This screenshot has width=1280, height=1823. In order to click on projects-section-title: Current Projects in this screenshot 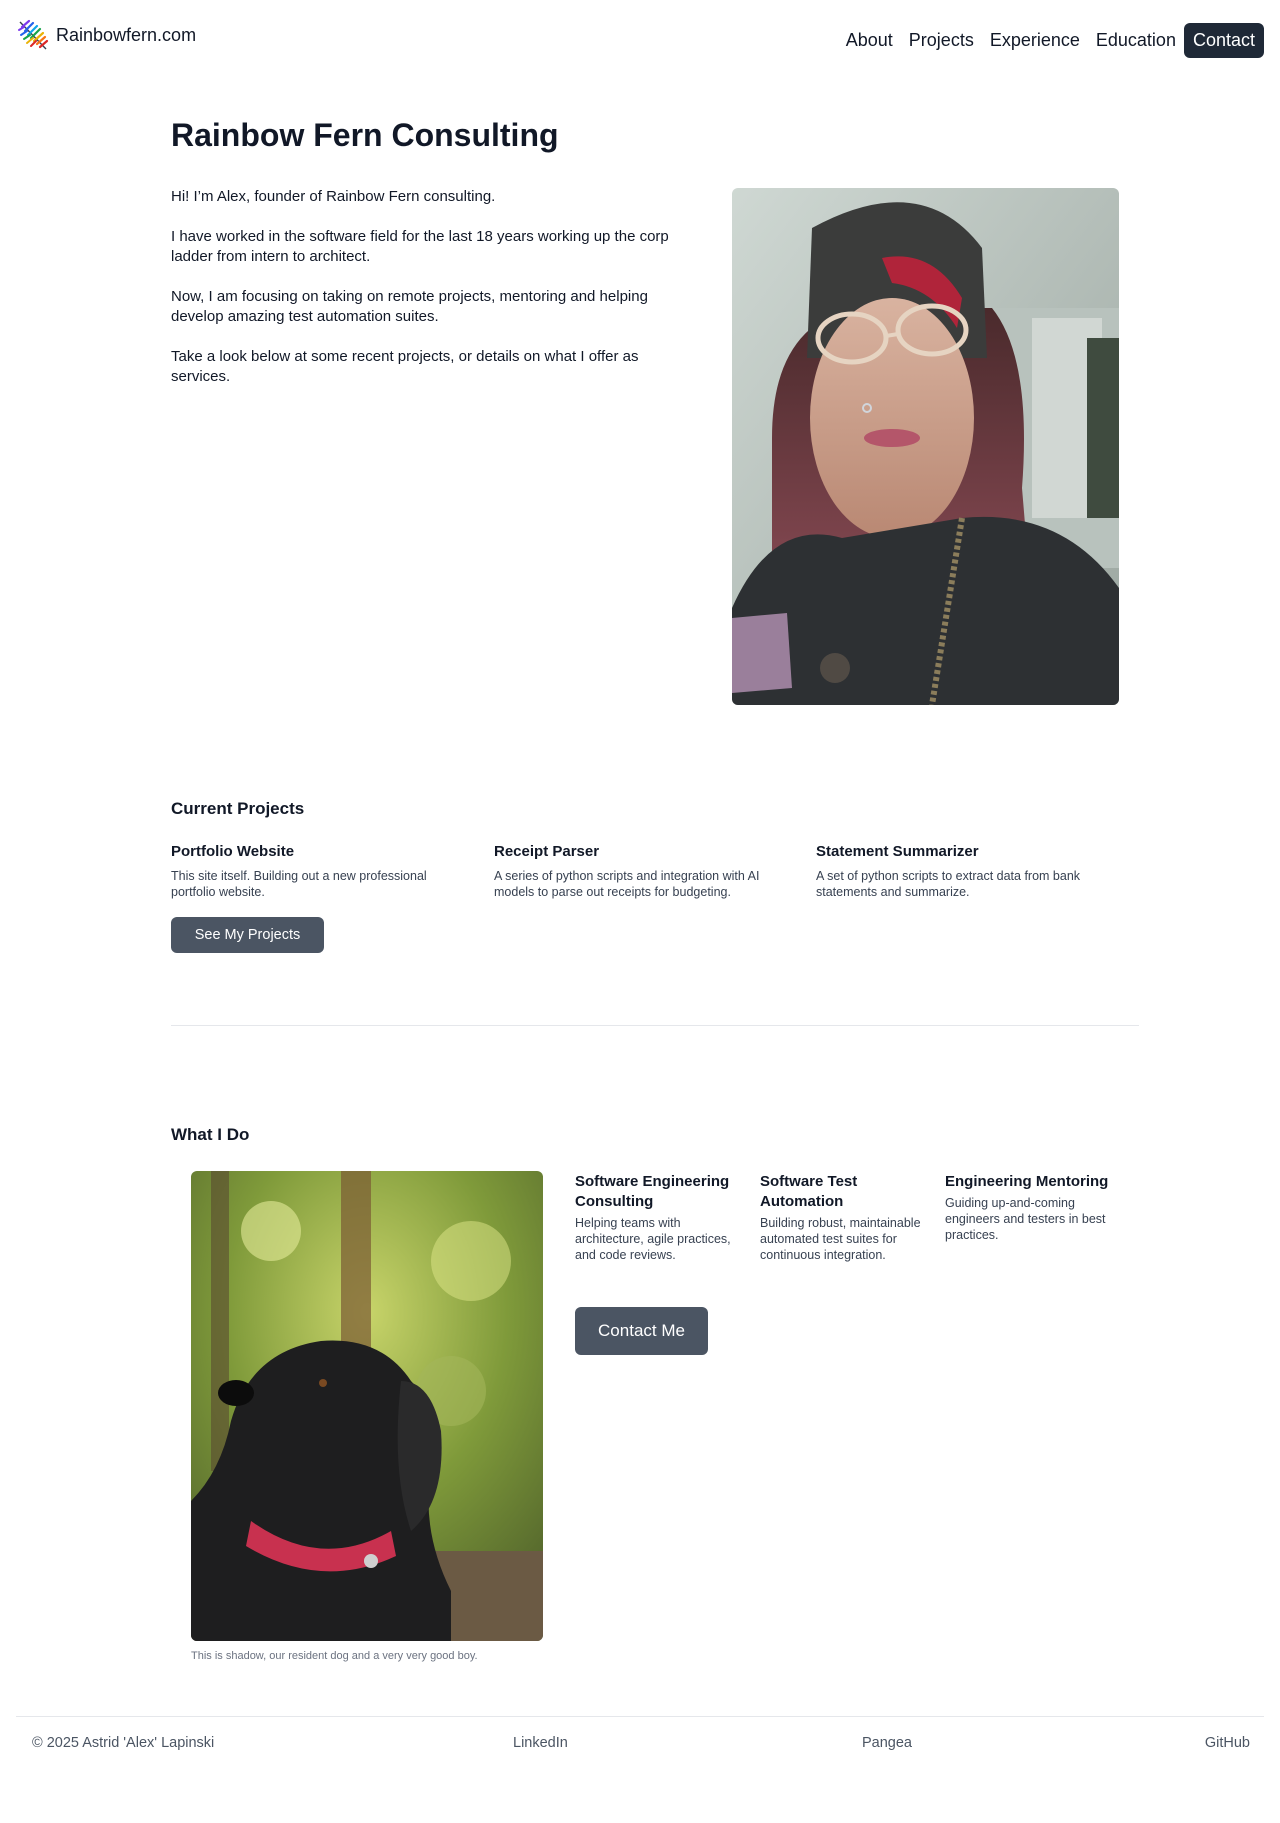, I will do `click(238, 808)`.